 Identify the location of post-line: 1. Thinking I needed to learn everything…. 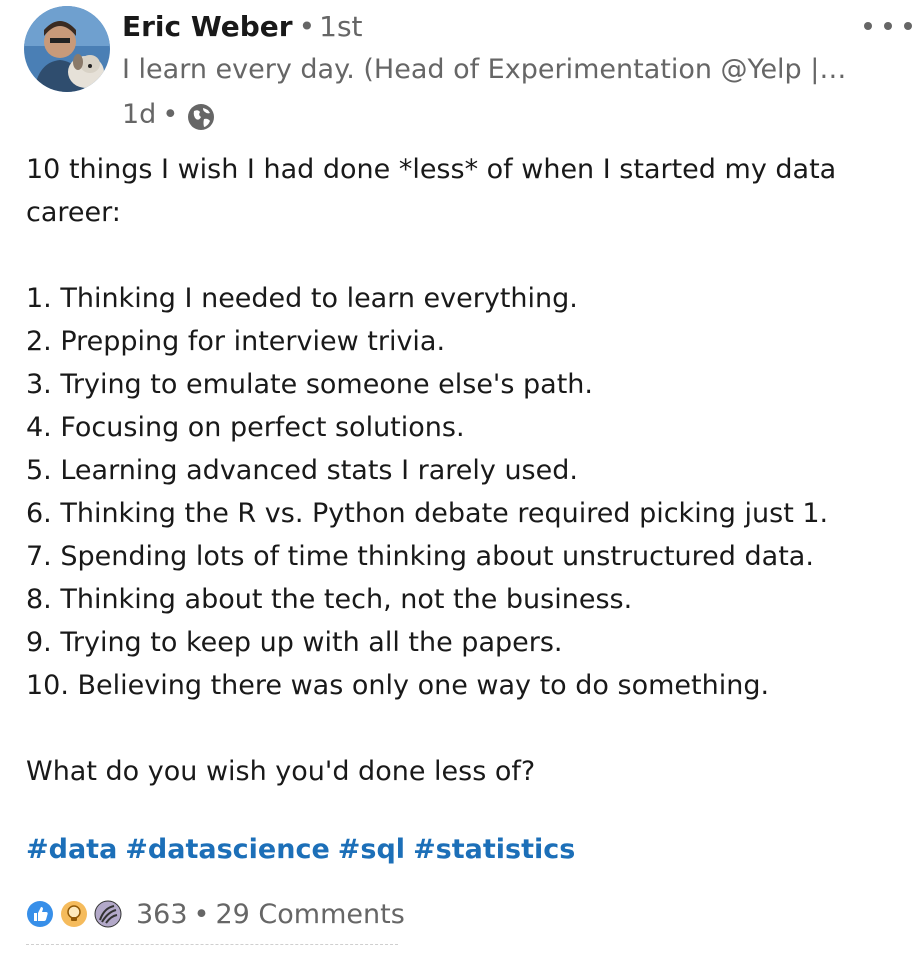
(302, 298).